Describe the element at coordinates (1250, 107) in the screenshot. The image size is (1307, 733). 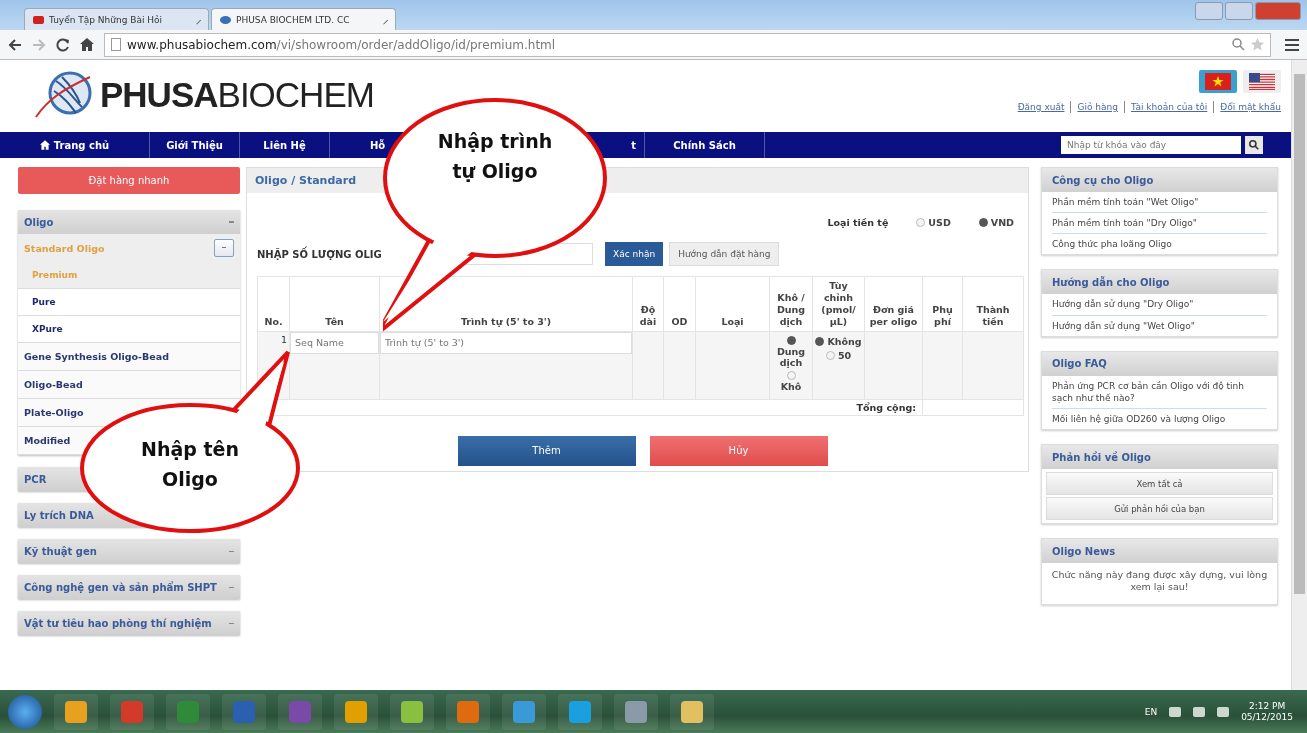
I see `account-link: Đổi mật khẩu` at that location.